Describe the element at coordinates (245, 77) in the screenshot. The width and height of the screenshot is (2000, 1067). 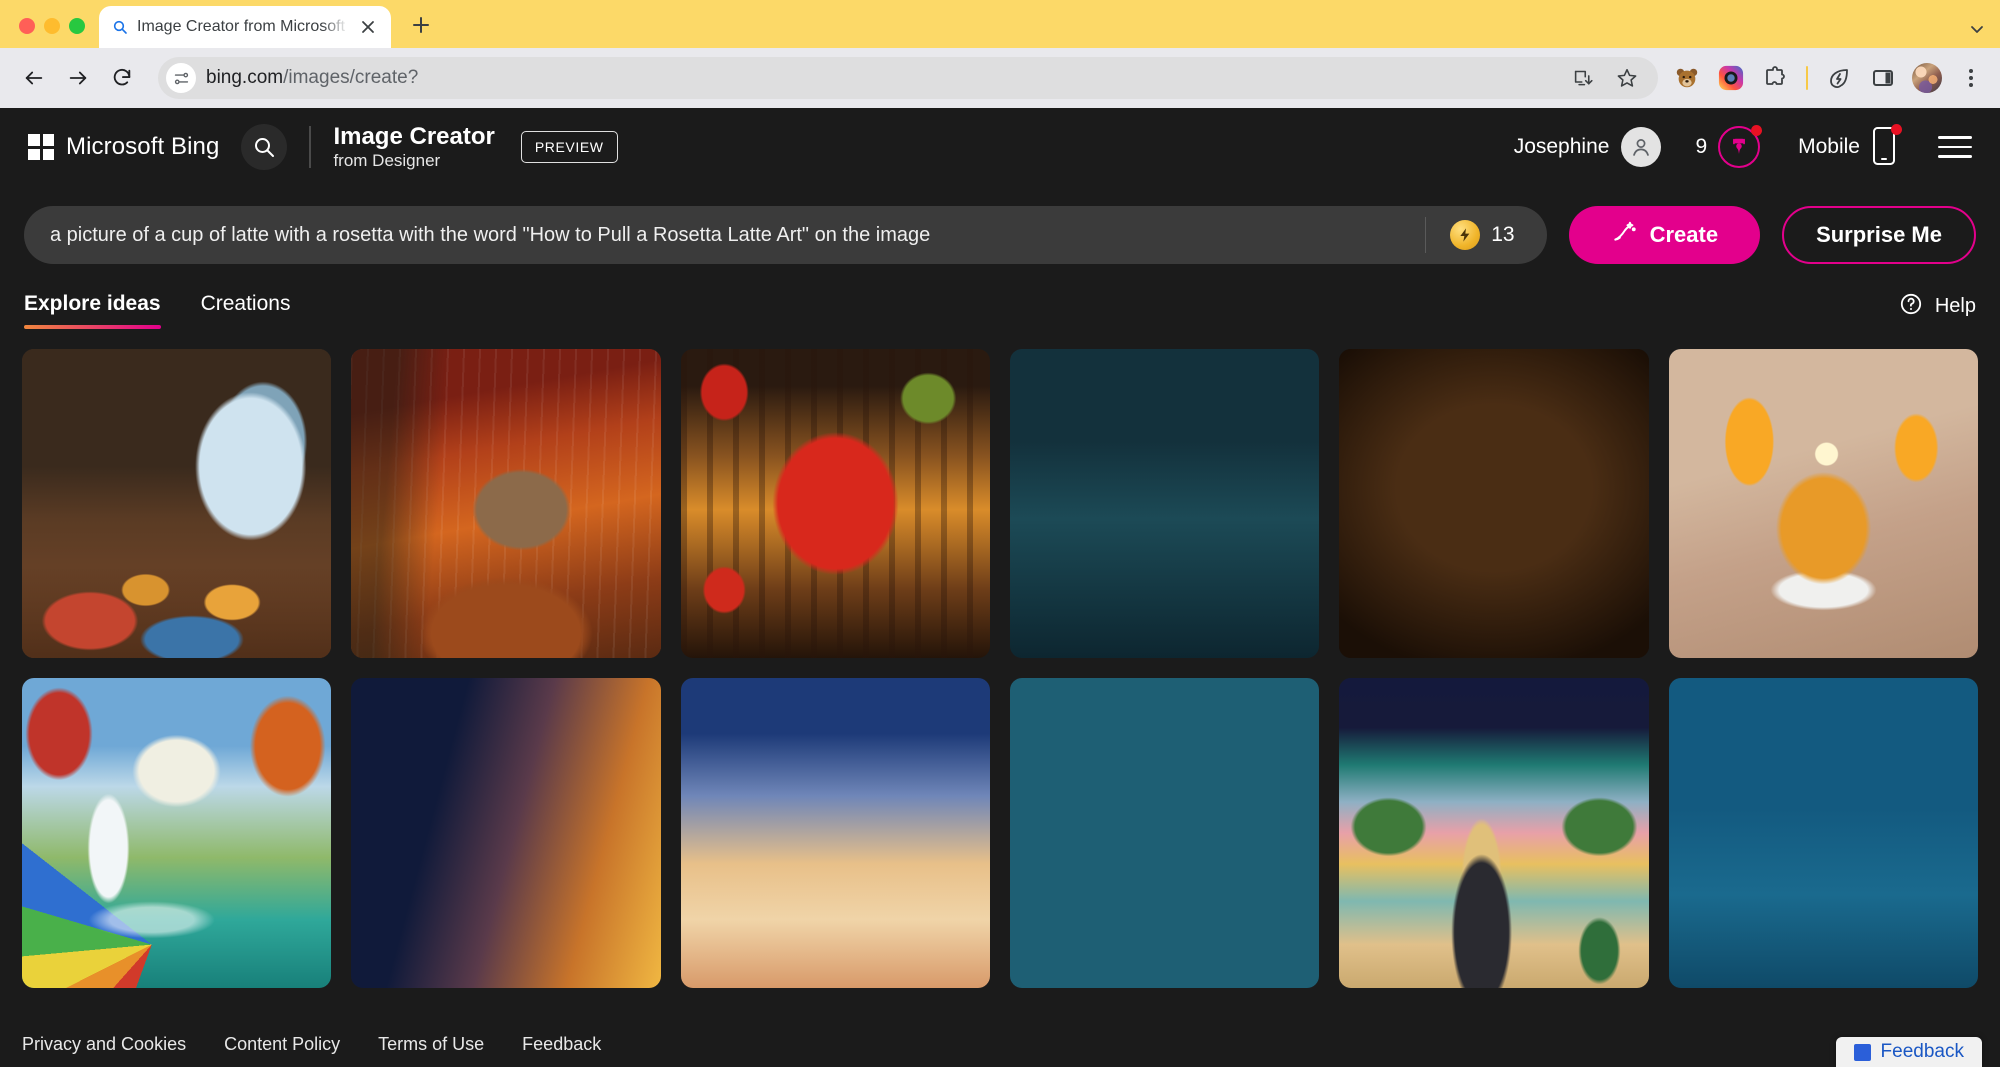
I see `url-host: bing.com` at that location.